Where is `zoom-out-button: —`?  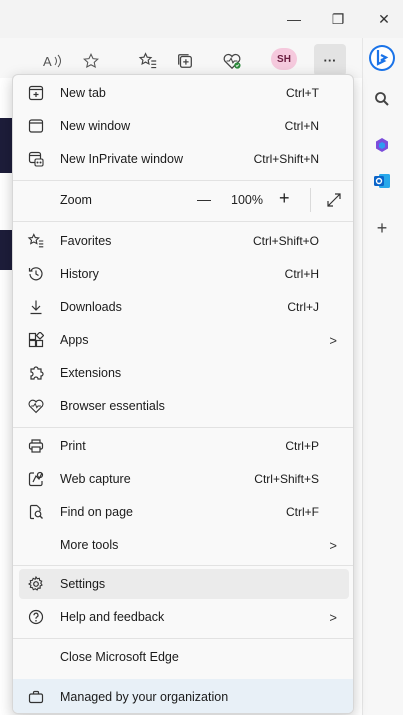
zoom-out-button: — is located at coordinates (204, 199).